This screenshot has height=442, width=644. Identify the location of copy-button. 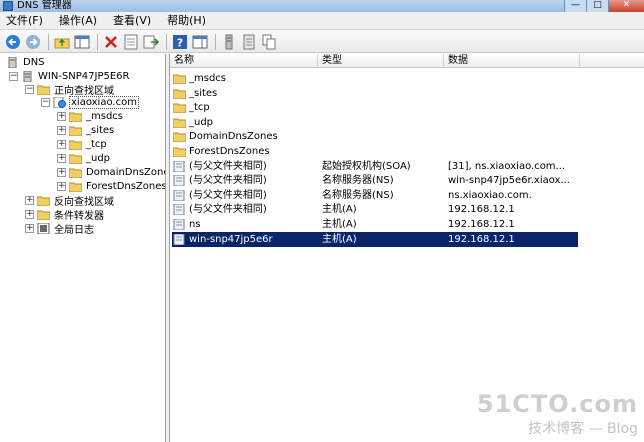
(269, 42).